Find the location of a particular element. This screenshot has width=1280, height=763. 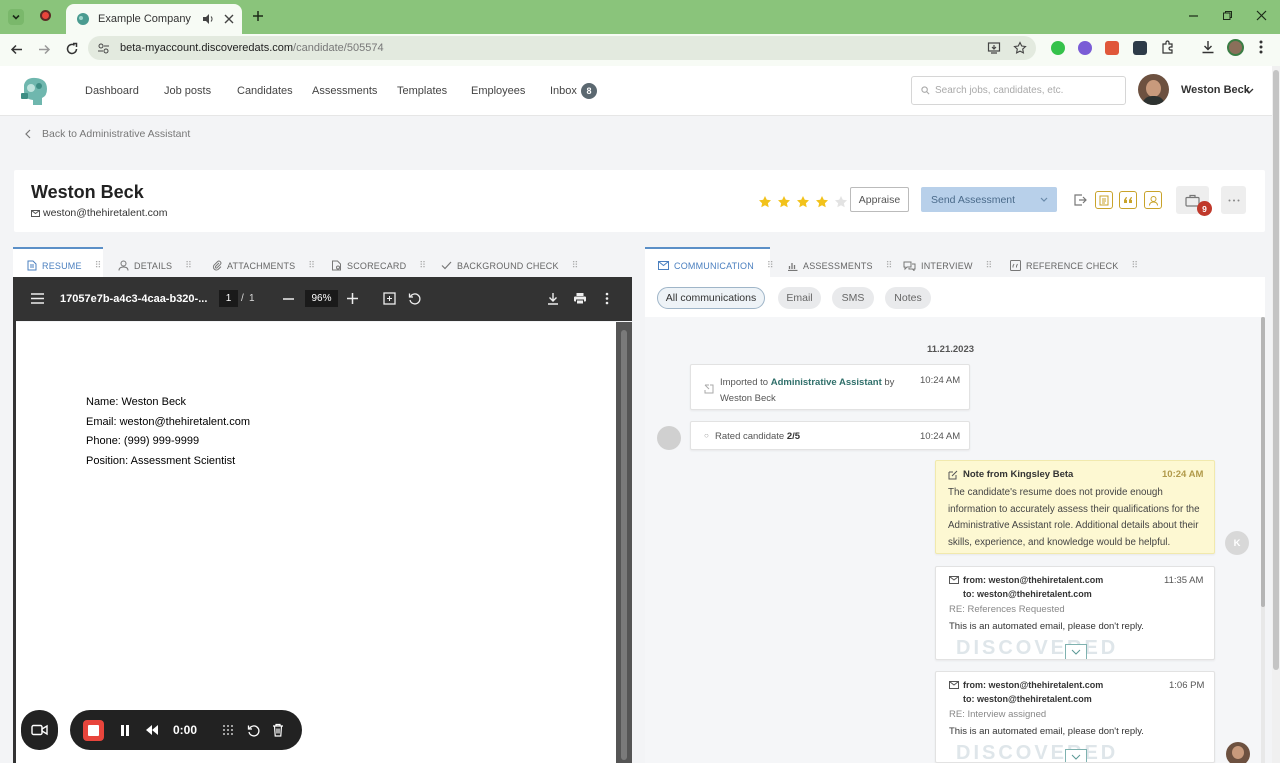

extension-green-icon is located at coordinates (1058, 48).